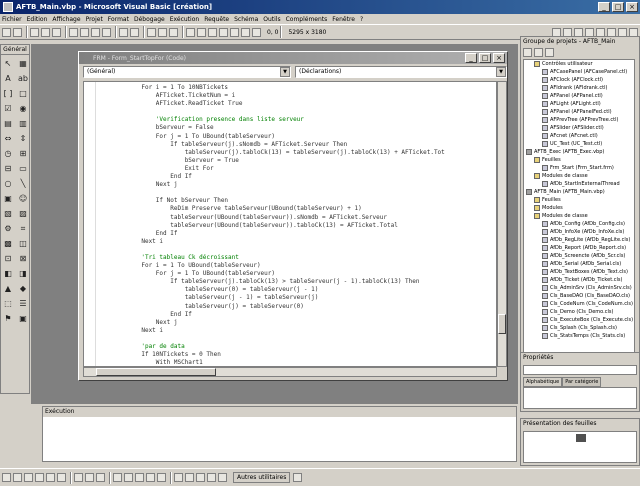 This screenshot has width=640, height=486. I want to click on code-line: tableServeur(0) = tableServeur(j - 1), so click(297, 290).